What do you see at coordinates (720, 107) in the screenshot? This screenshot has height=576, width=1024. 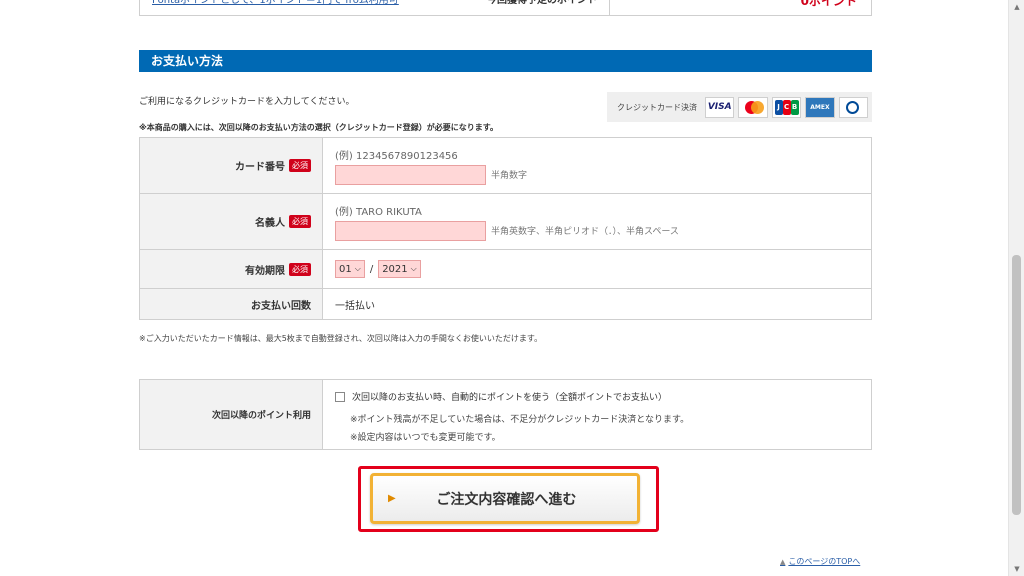 I see `visa-logo: VISA` at bounding box center [720, 107].